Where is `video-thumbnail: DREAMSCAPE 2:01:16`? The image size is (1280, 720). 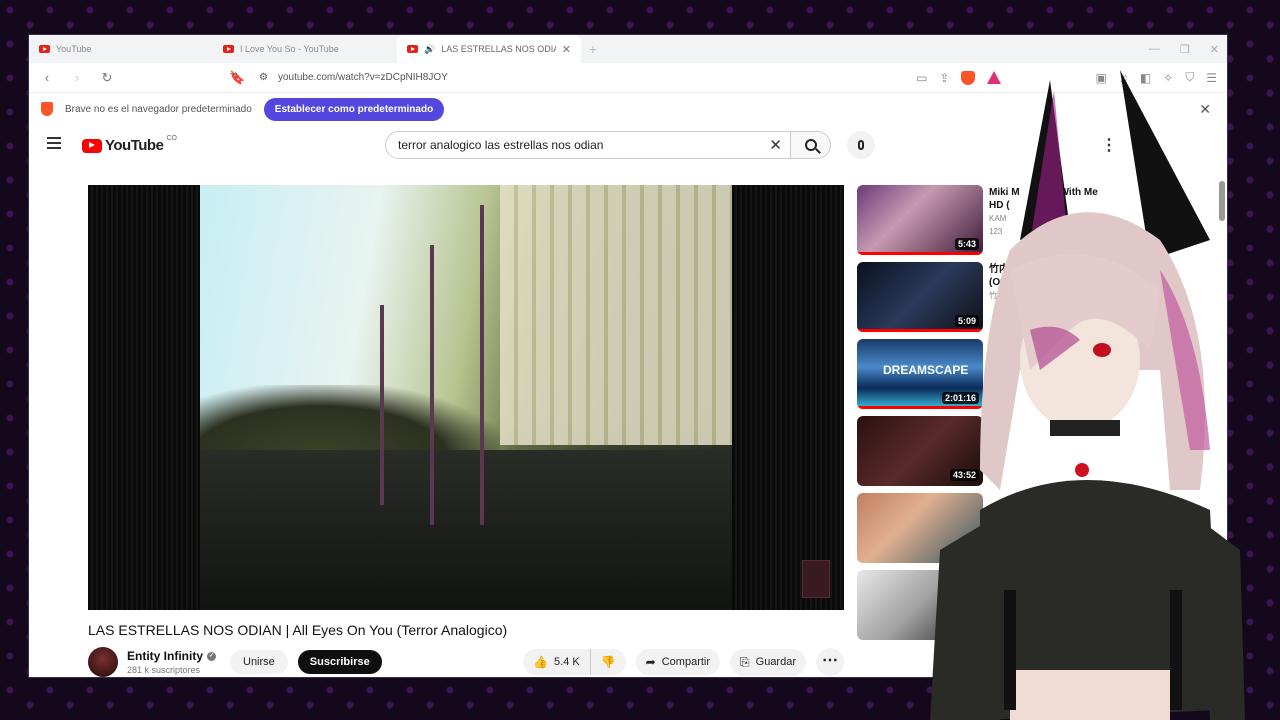
video-thumbnail: DREAMSCAPE 2:01:16 is located at coordinates (920, 374).